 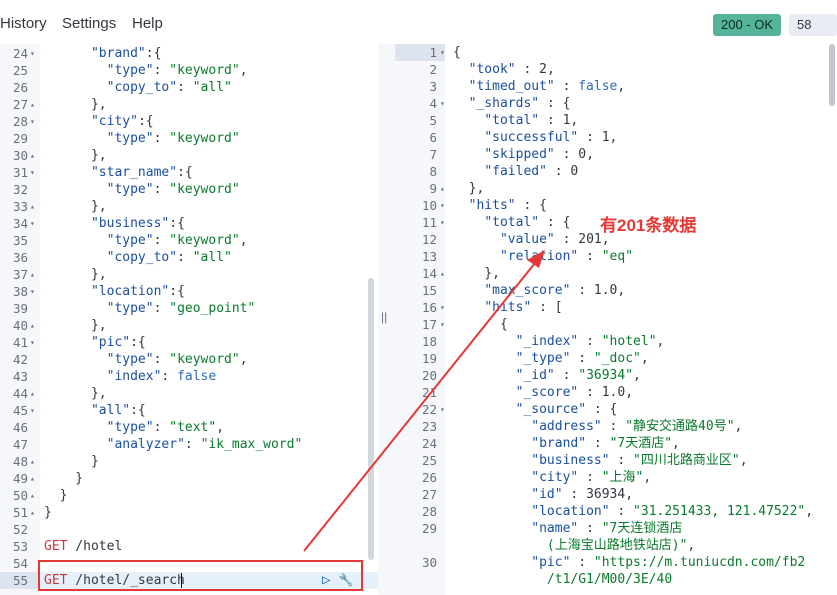 I want to click on help-menu: Help, so click(x=147, y=23).